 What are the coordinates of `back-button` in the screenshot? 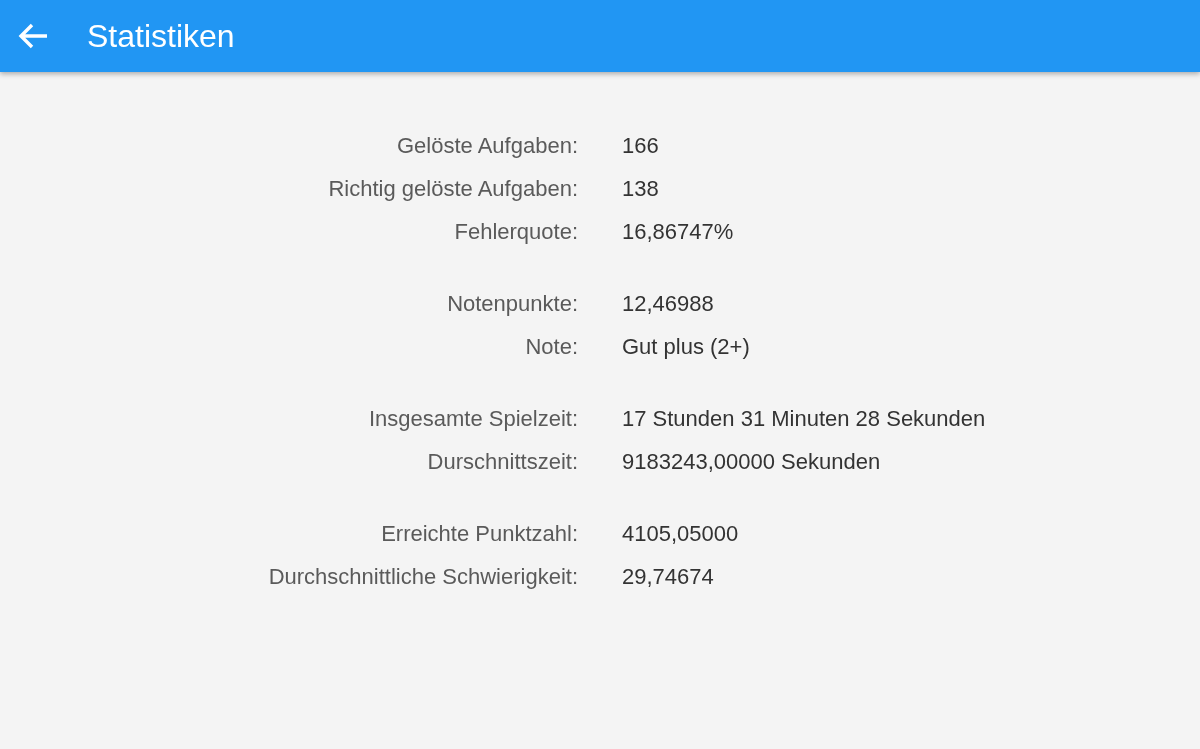 It's located at (33, 36).